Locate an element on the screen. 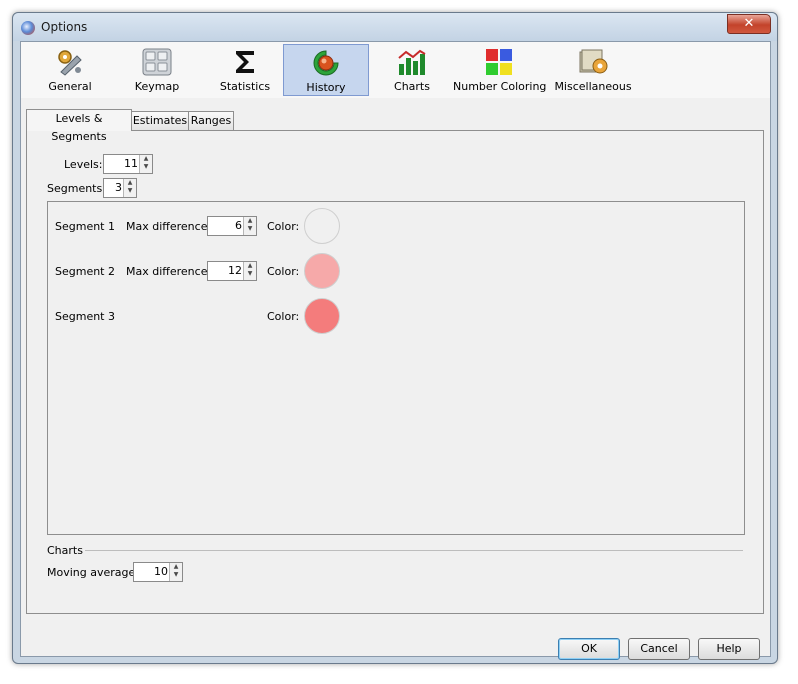  segments-spinner: 3 ▲ ▼ is located at coordinates (120, 188).